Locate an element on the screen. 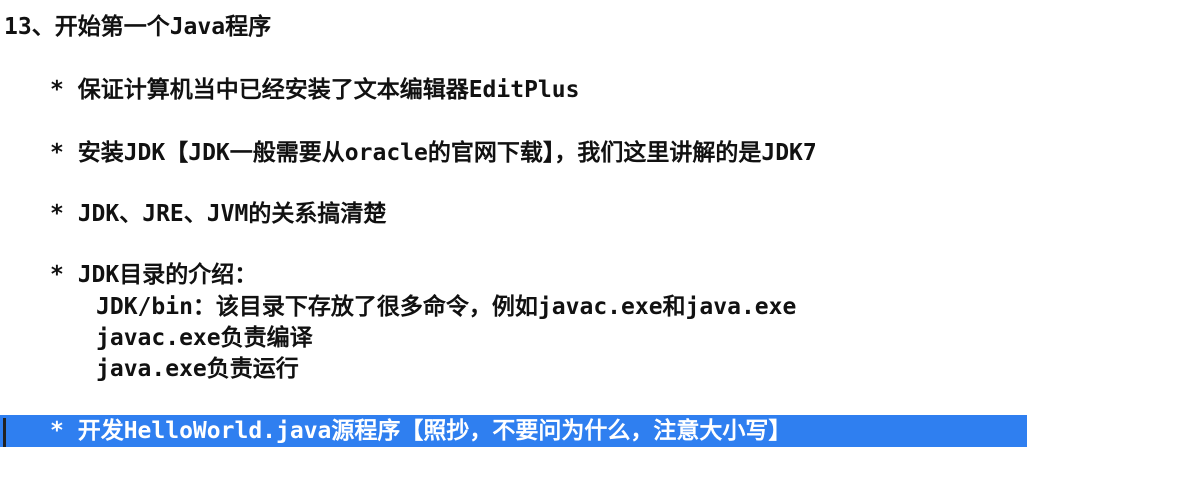 This screenshot has width=1181, height=478. selected-text-line: * 开发HelloWorld.java源程序【照抄，不要问为什么，注意大小写】 is located at coordinates (513, 431).